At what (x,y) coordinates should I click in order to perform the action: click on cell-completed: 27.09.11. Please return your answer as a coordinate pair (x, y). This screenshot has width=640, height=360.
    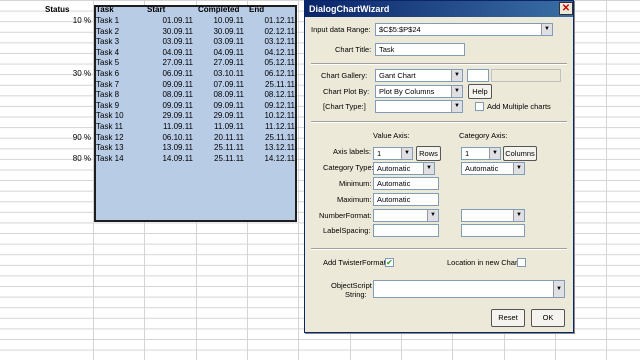
    Looking at the image, I should click on (221, 63).